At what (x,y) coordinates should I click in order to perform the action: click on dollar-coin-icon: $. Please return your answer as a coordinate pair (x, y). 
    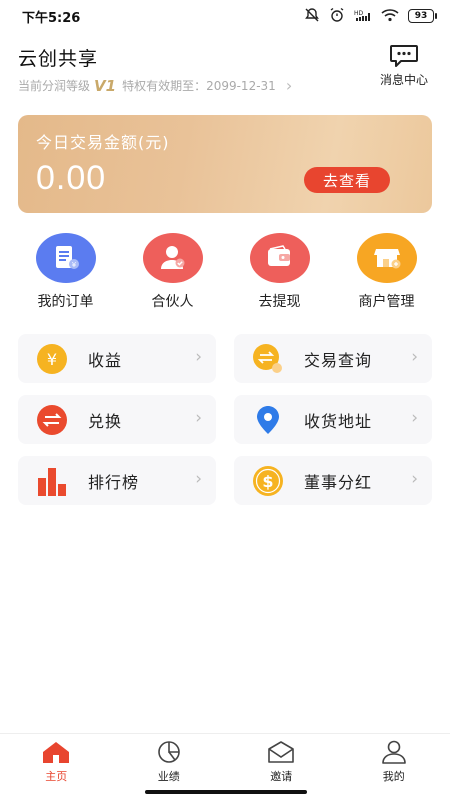
    Looking at the image, I should click on (268, 481).